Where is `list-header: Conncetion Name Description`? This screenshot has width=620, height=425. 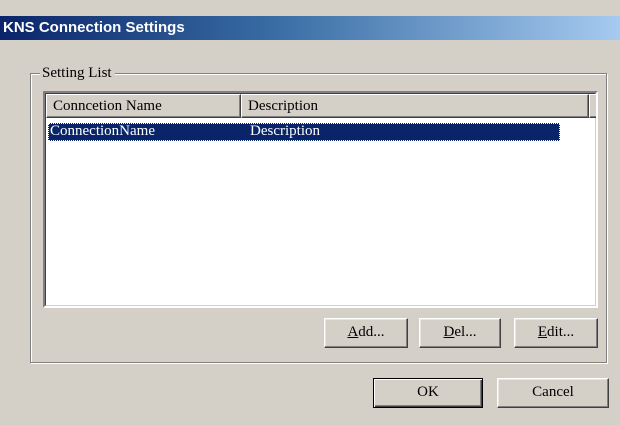
list-header: Conncetion Name Description is located at coordinates (321, 106).